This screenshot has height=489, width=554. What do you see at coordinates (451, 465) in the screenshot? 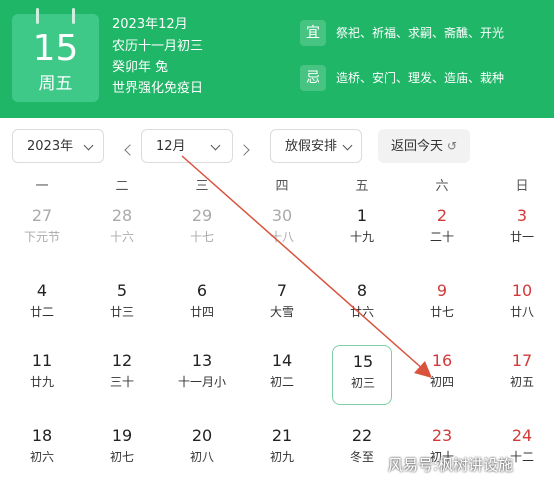
I see `watermark: 风易号:枫树讲设施` at bounding box center [451, 465].